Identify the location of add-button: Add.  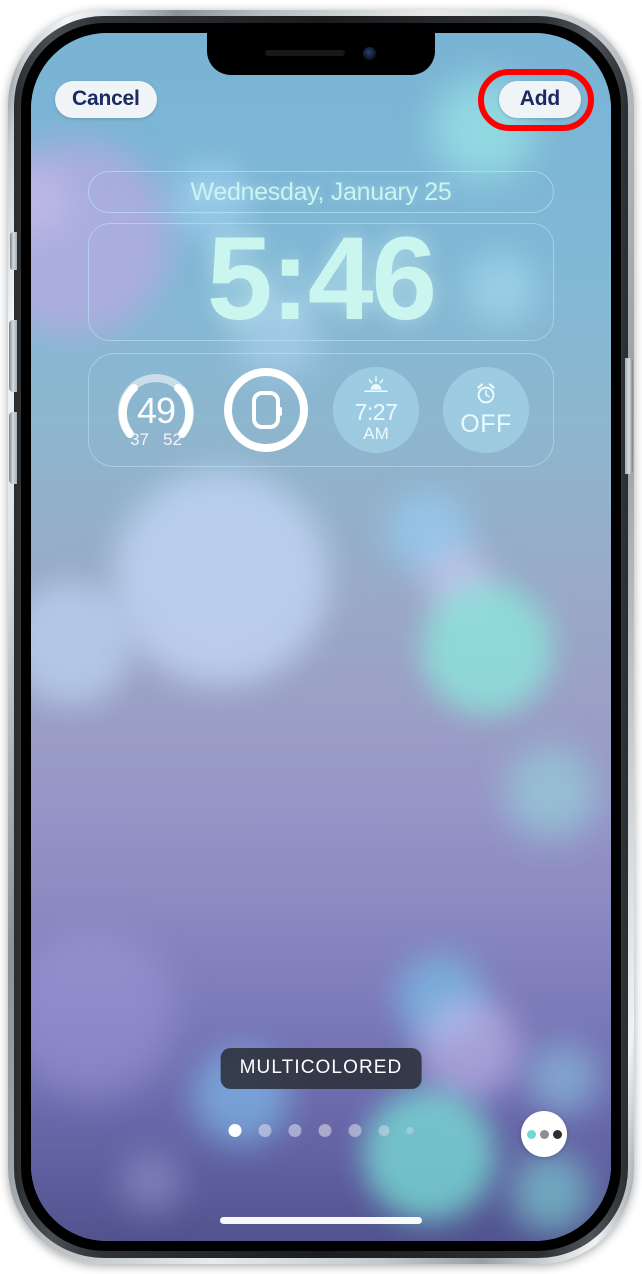
(539, 99).